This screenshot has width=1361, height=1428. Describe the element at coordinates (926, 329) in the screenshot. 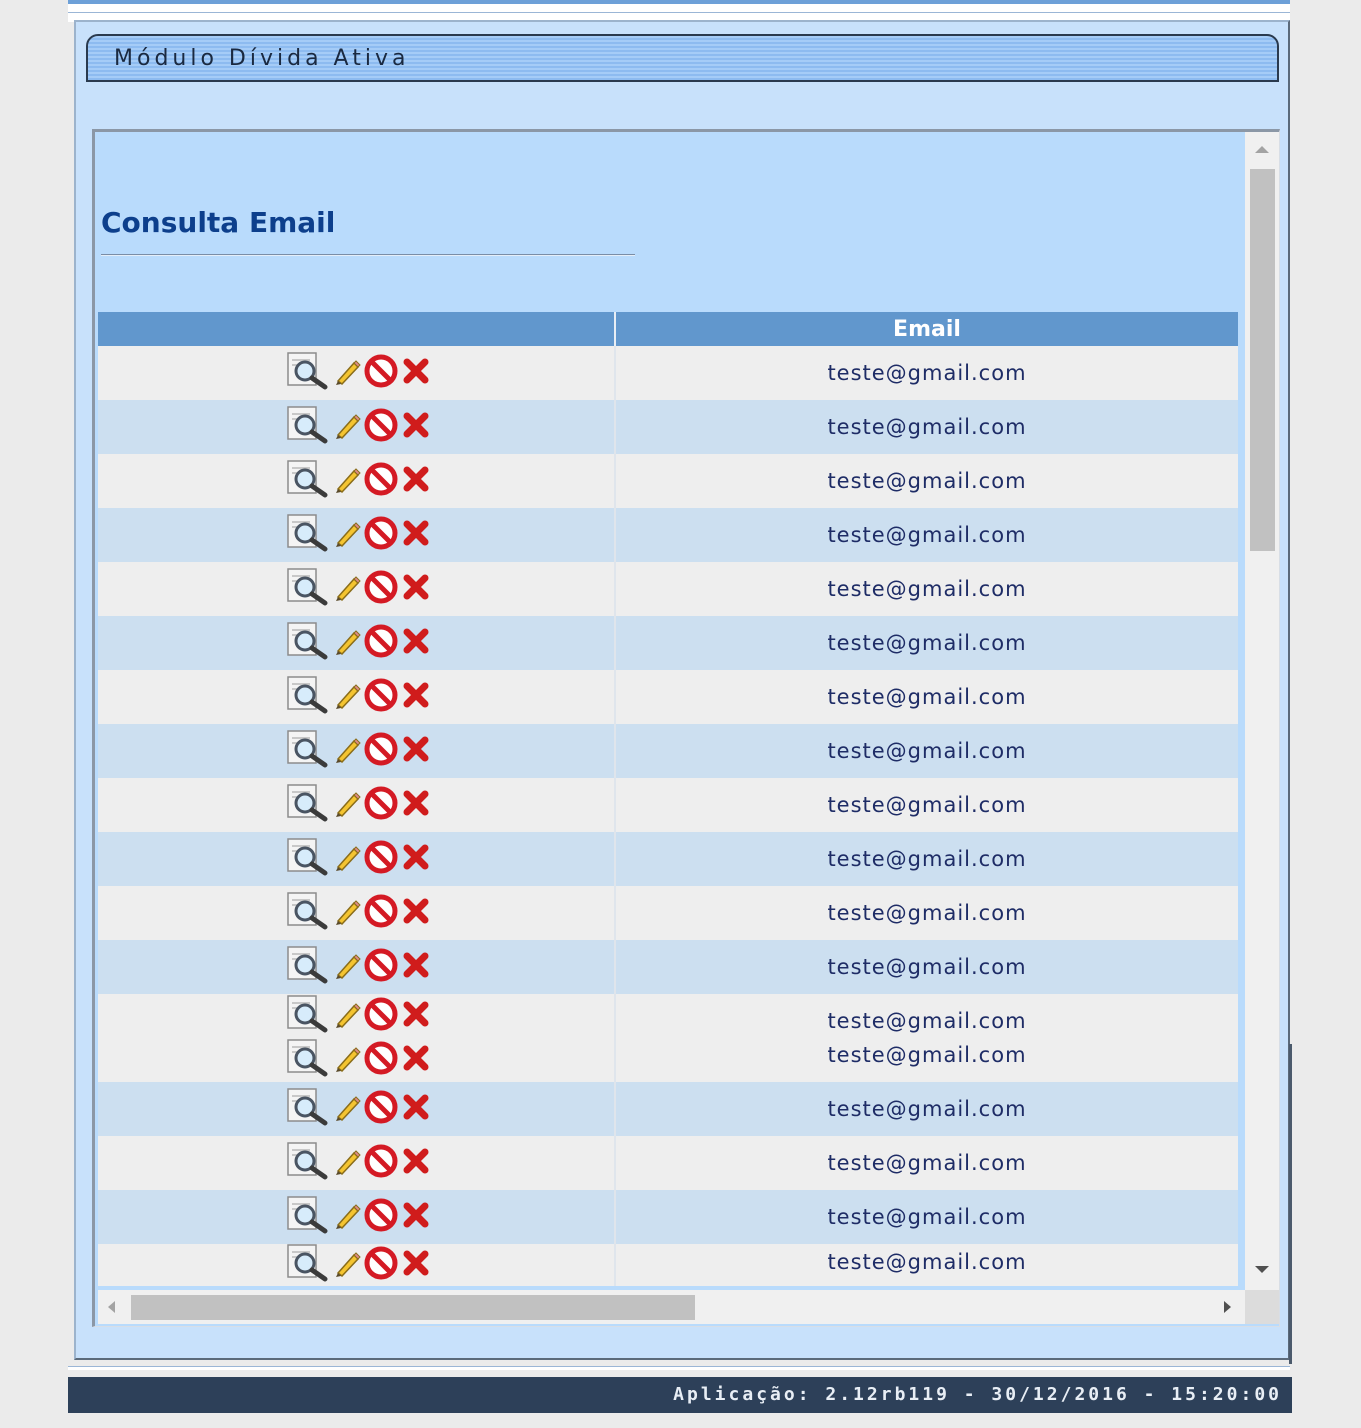

I see `column-header-email: Email` at that location.